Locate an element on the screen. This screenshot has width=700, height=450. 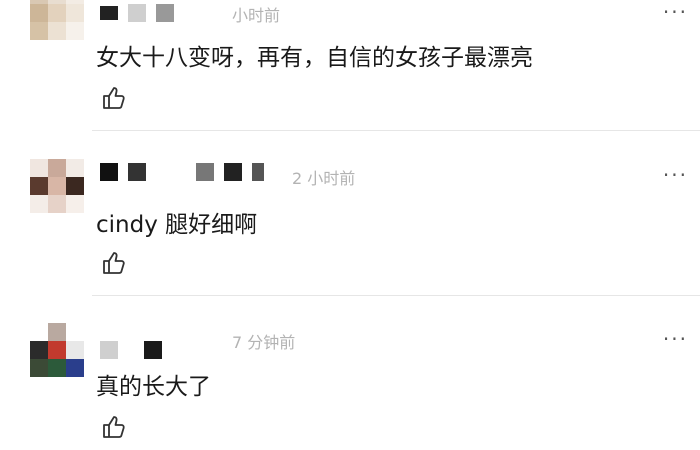
comment-time: 小时前 is located at coordinates (256, 15).